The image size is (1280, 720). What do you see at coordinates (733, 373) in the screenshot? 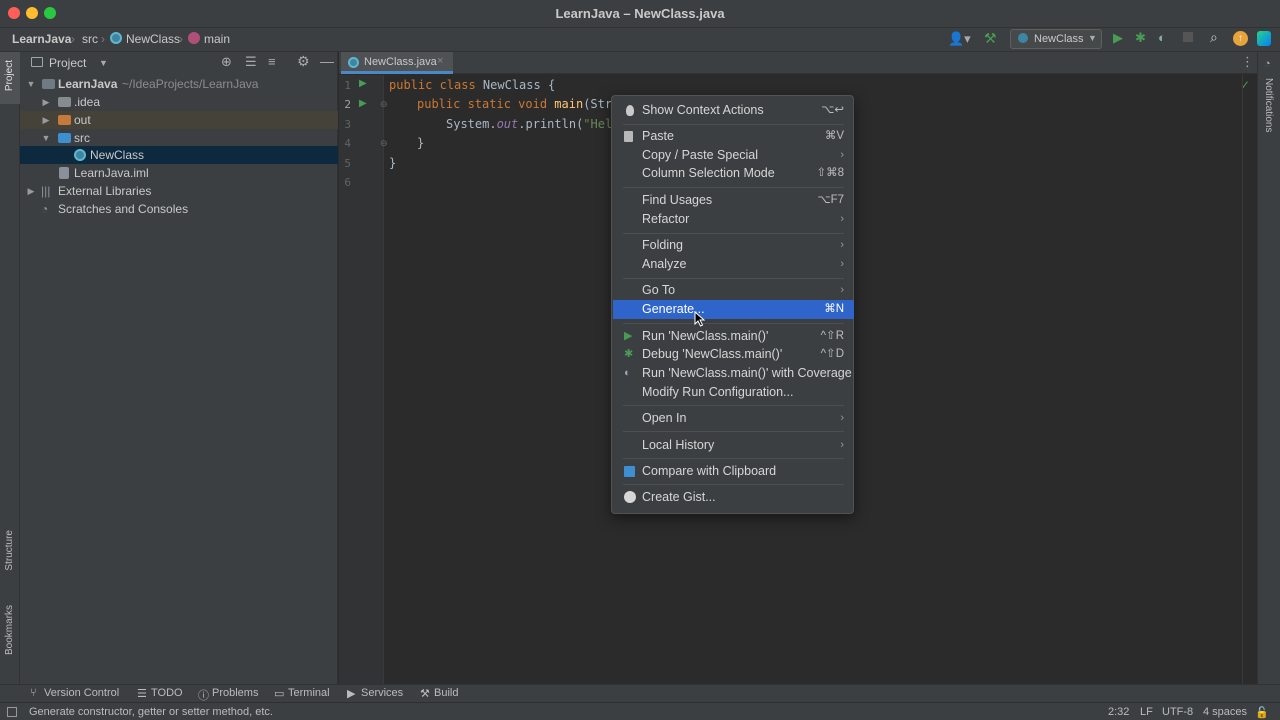
I see `menu-item-run-with-coverage: ◐ Run 'NewClass.main()' with Coverage` at bounding box center [733, 373].